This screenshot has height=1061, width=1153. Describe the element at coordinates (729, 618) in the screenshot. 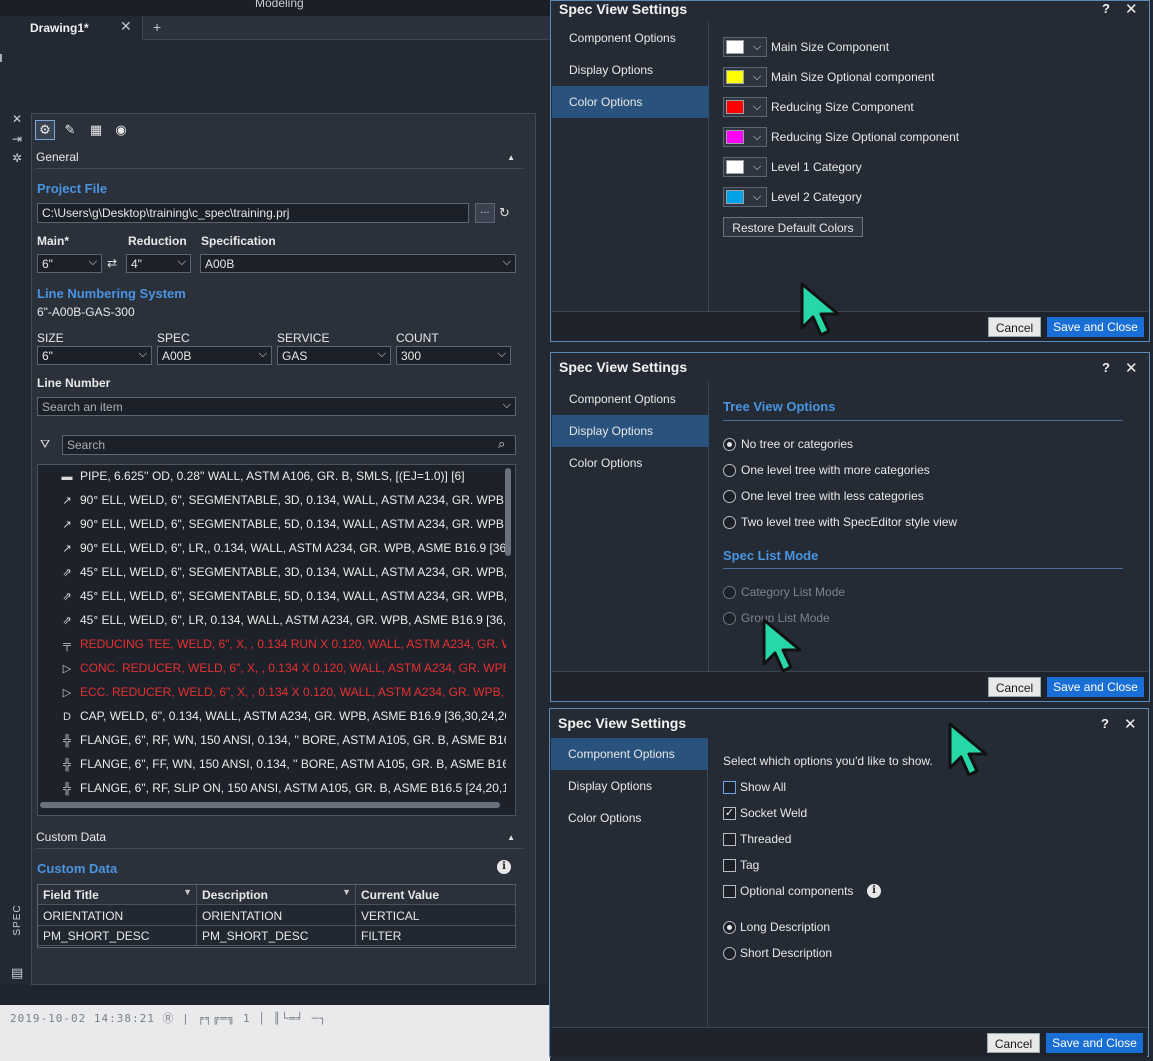

I see `list-mode-radio` at that location.